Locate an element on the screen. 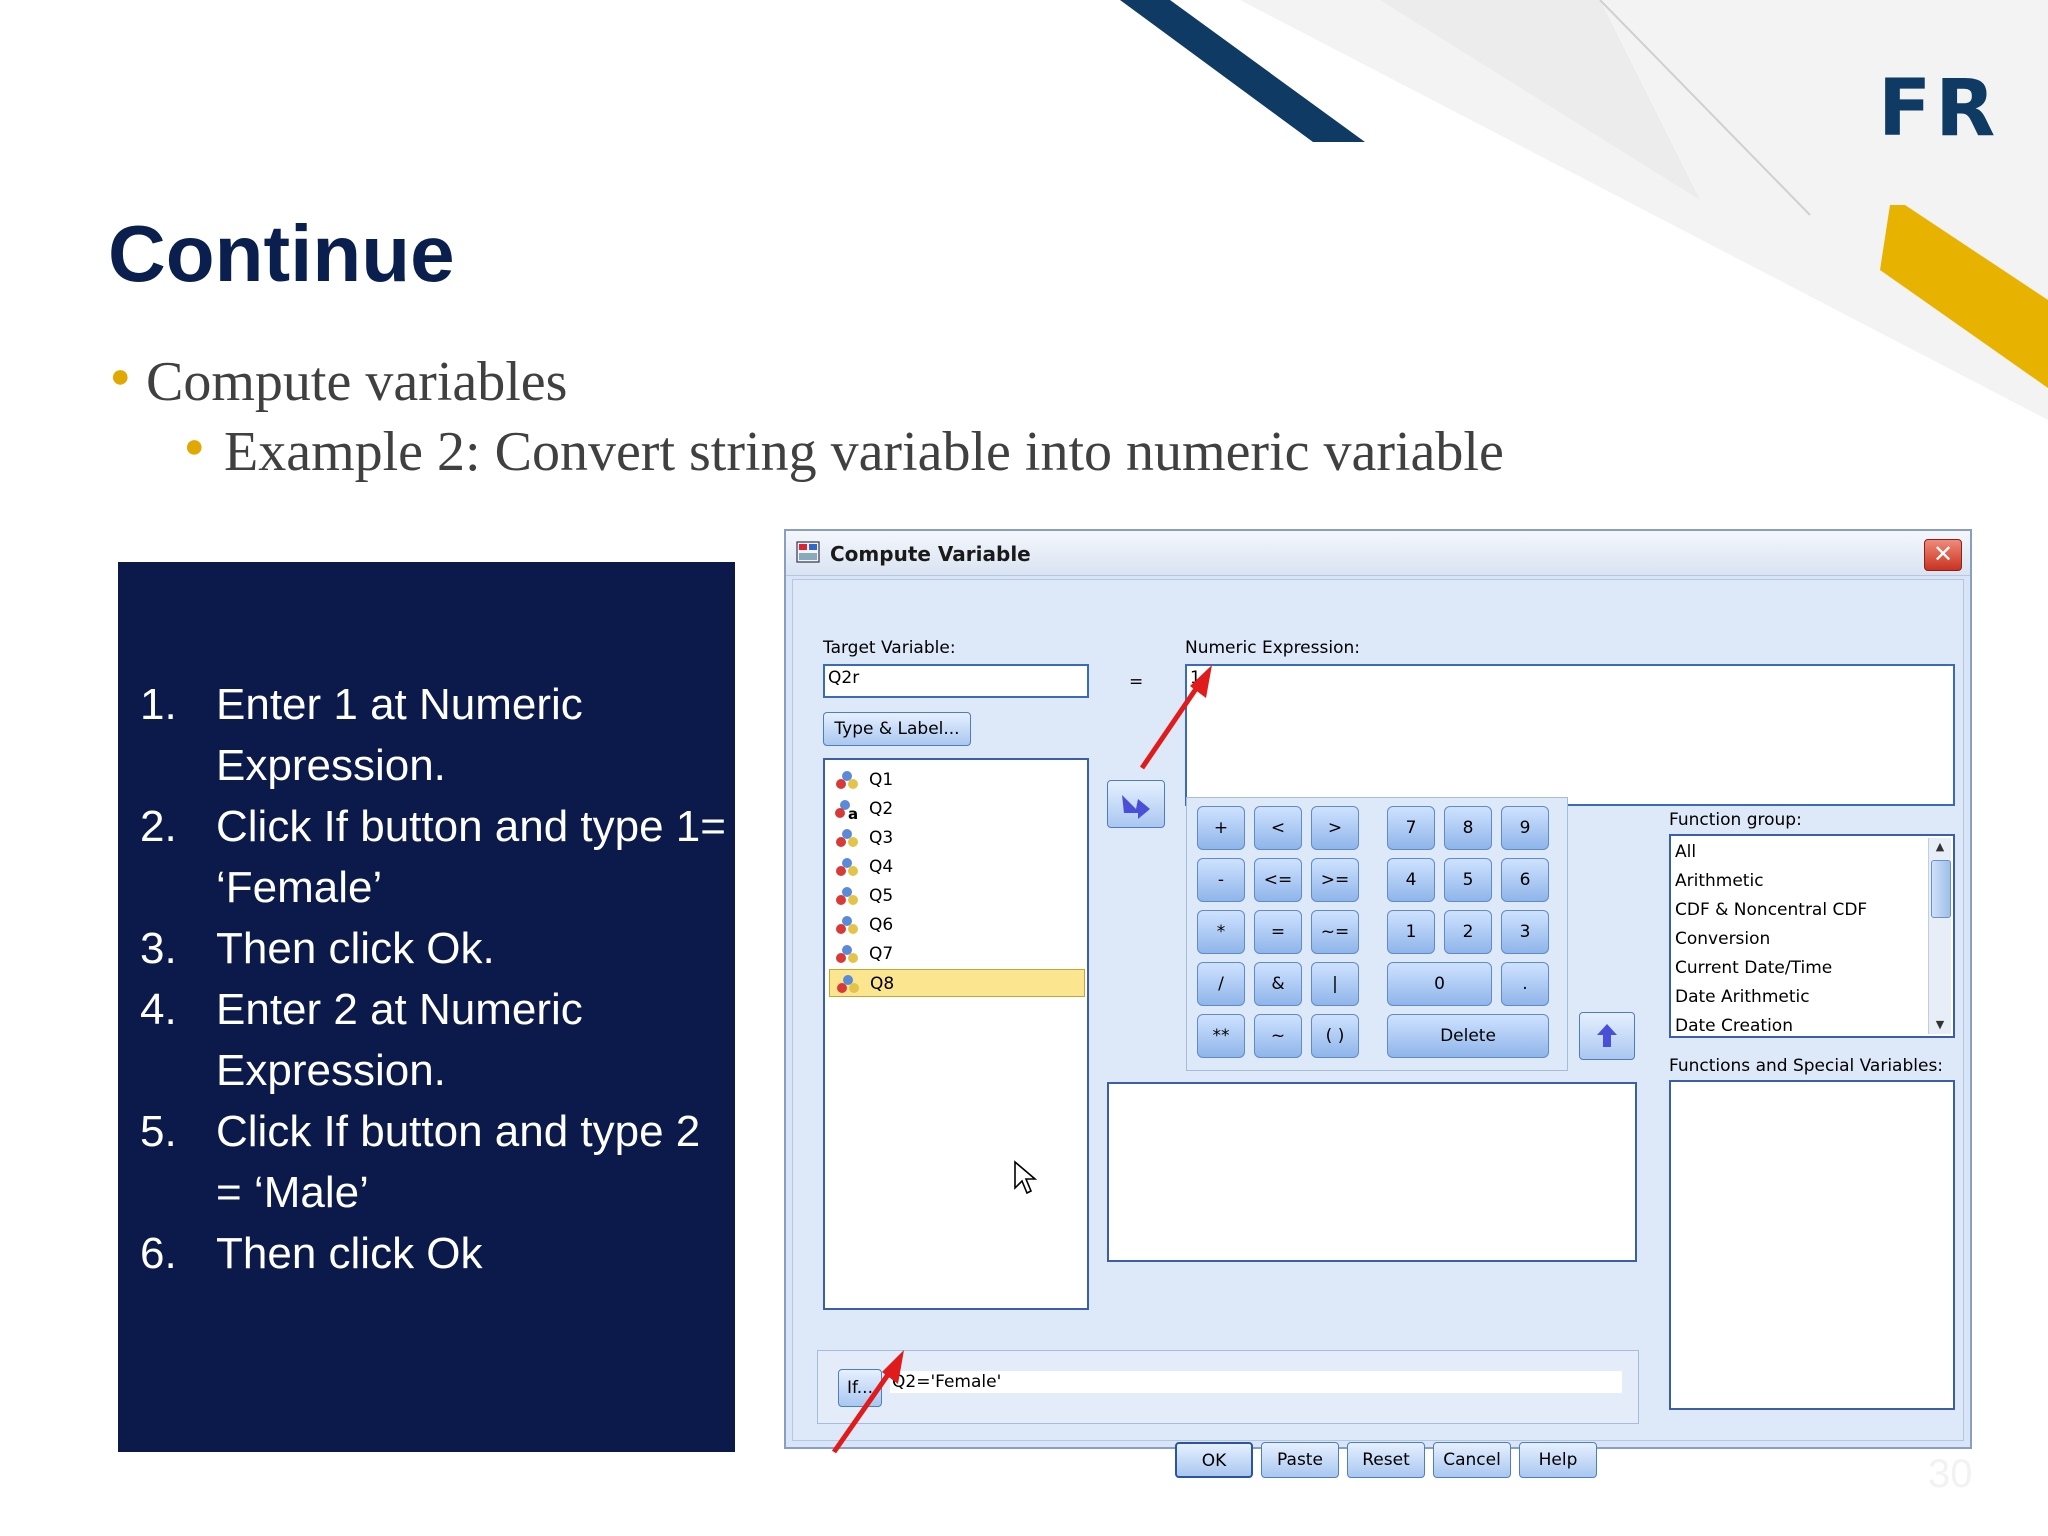  list-item-variable: Q5 is located at coordinates (957, 896).